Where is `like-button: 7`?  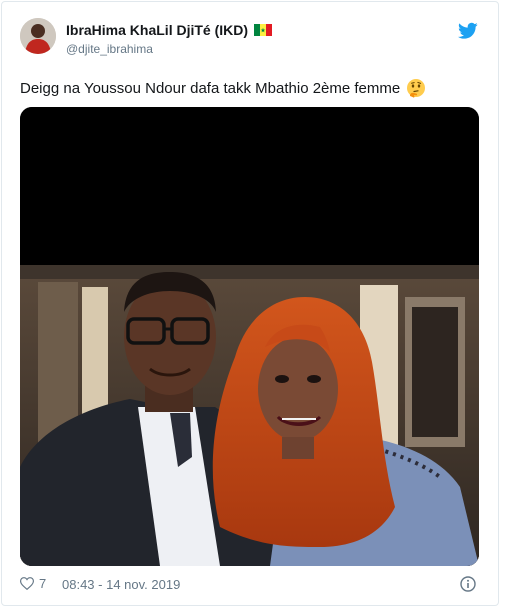
like-button: 7 is located at coordinates (33, 583).